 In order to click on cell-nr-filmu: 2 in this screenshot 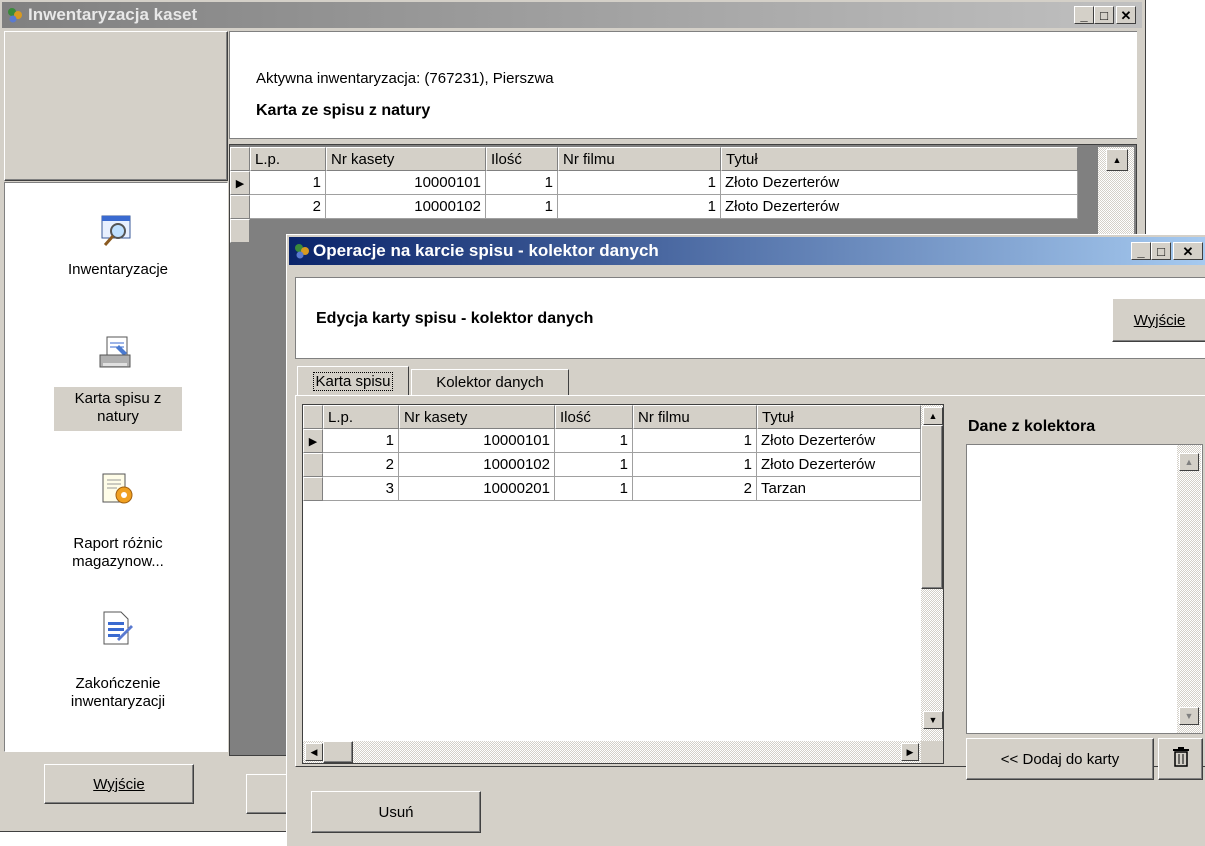, I will do `click(695, 489)`.